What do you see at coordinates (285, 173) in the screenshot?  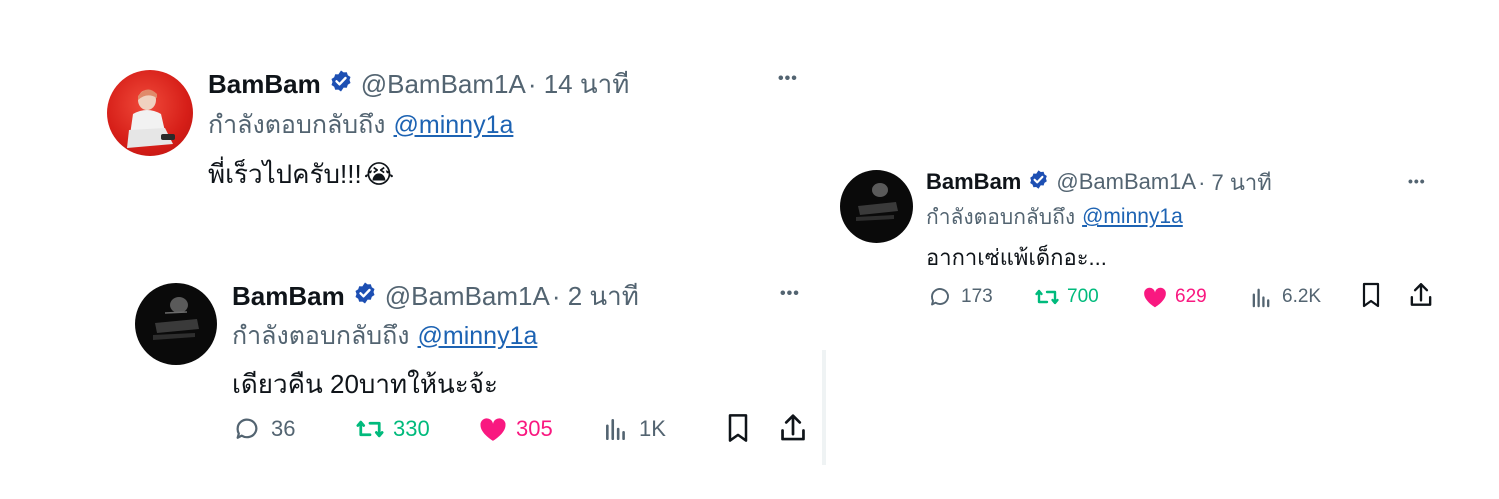 I see `tweet-body: พี่เร็วไปครับ!!!` at bounding box center [285, 173].